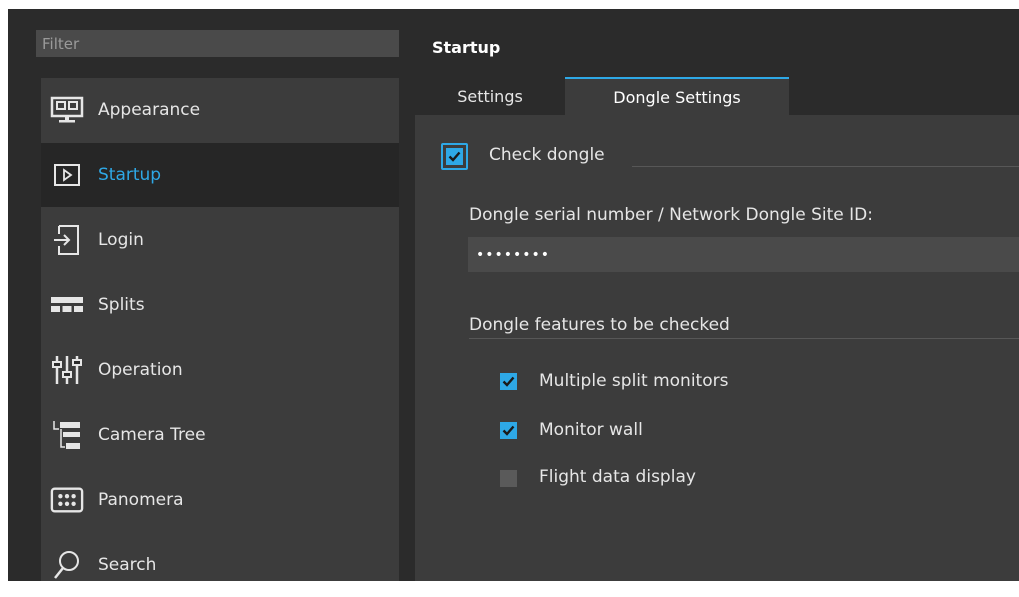  I want to click on filter-input, so click(217, 43).